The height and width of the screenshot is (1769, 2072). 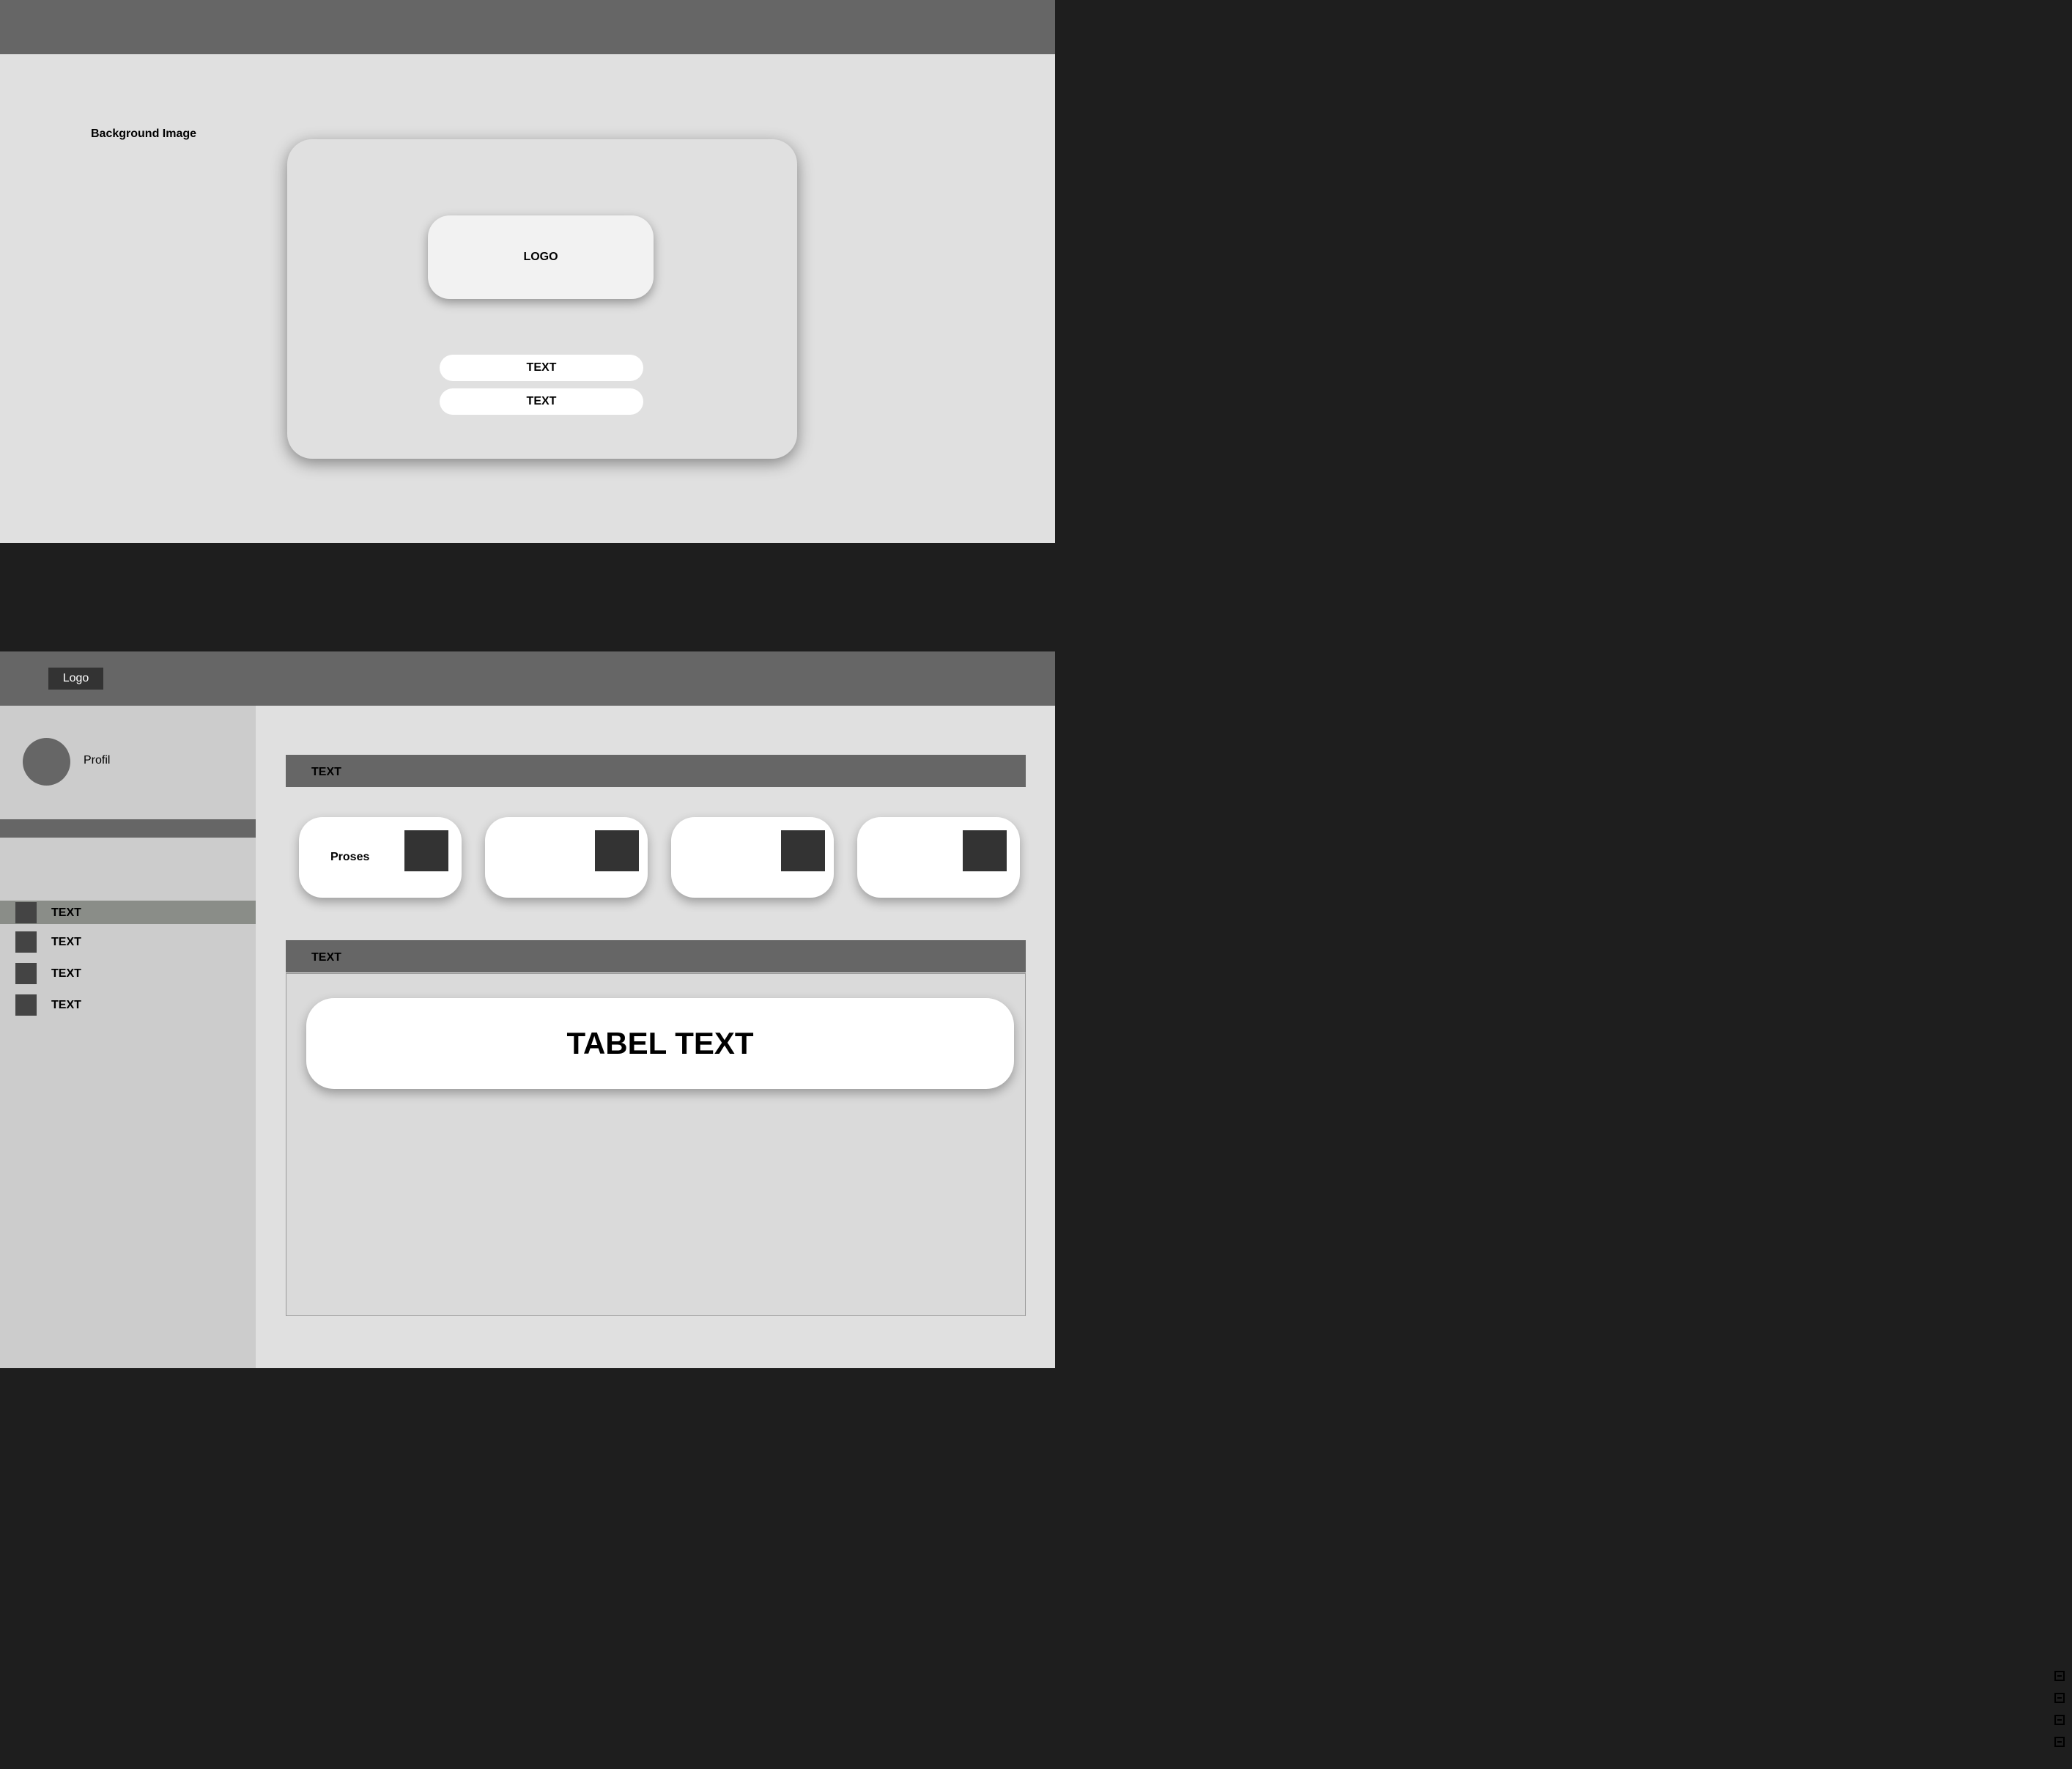 I want to click on table-row: TABEL TEXT, so click(x=660, y=1043).